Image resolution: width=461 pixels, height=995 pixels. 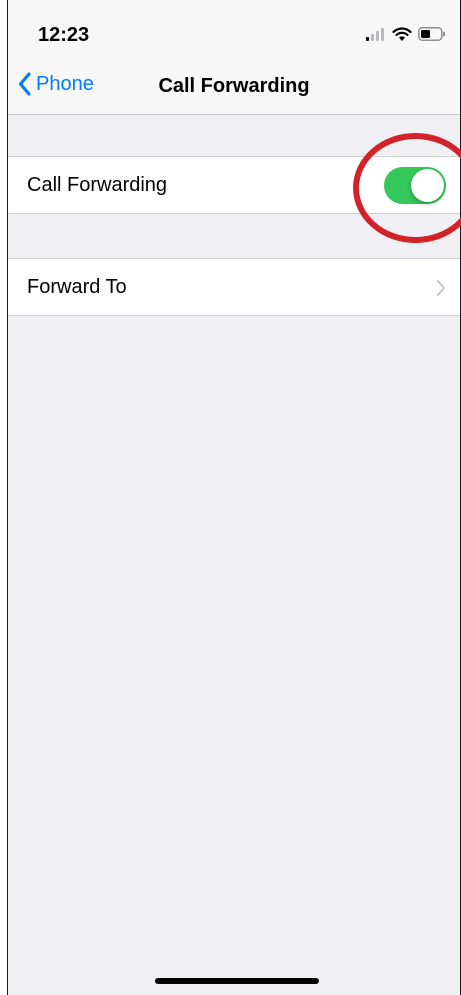 I want to click on wifi-icon, so click(x=402, y=33).